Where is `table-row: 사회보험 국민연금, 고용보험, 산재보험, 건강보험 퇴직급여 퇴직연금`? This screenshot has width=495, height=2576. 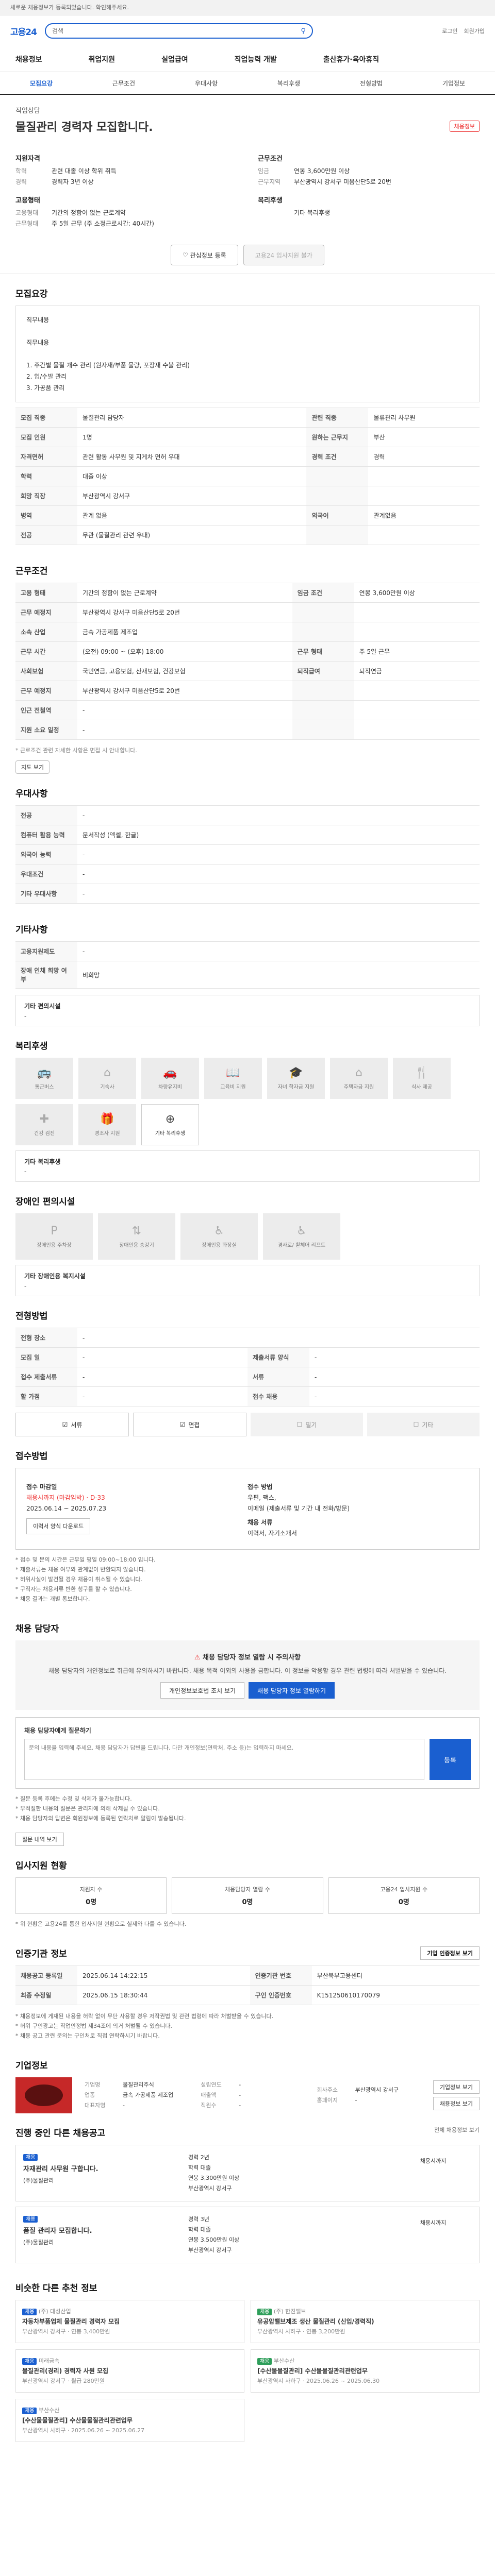
table-row: 사회보험 국민연금, 고용보험, 산재보험, 건강보험 퇴직급여 퇴직연금 is located at coordinates (247, 671).